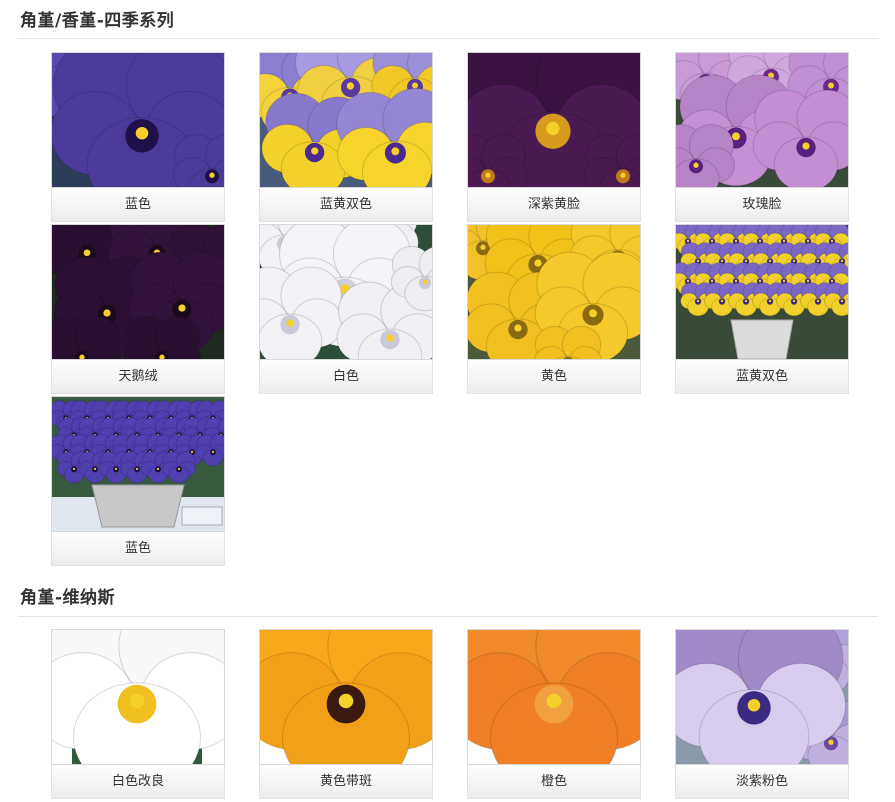  Describe the element at coordinates (346, 782) in the screenshot. I see `product-caption: 黄色带斑` at that location.